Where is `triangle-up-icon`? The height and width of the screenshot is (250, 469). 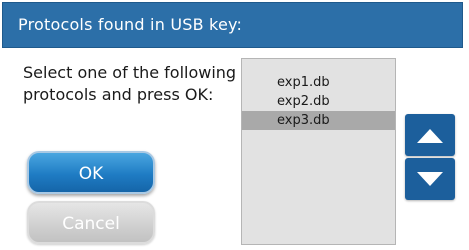 triangle-up-icon is located at coordinates (430, 136).